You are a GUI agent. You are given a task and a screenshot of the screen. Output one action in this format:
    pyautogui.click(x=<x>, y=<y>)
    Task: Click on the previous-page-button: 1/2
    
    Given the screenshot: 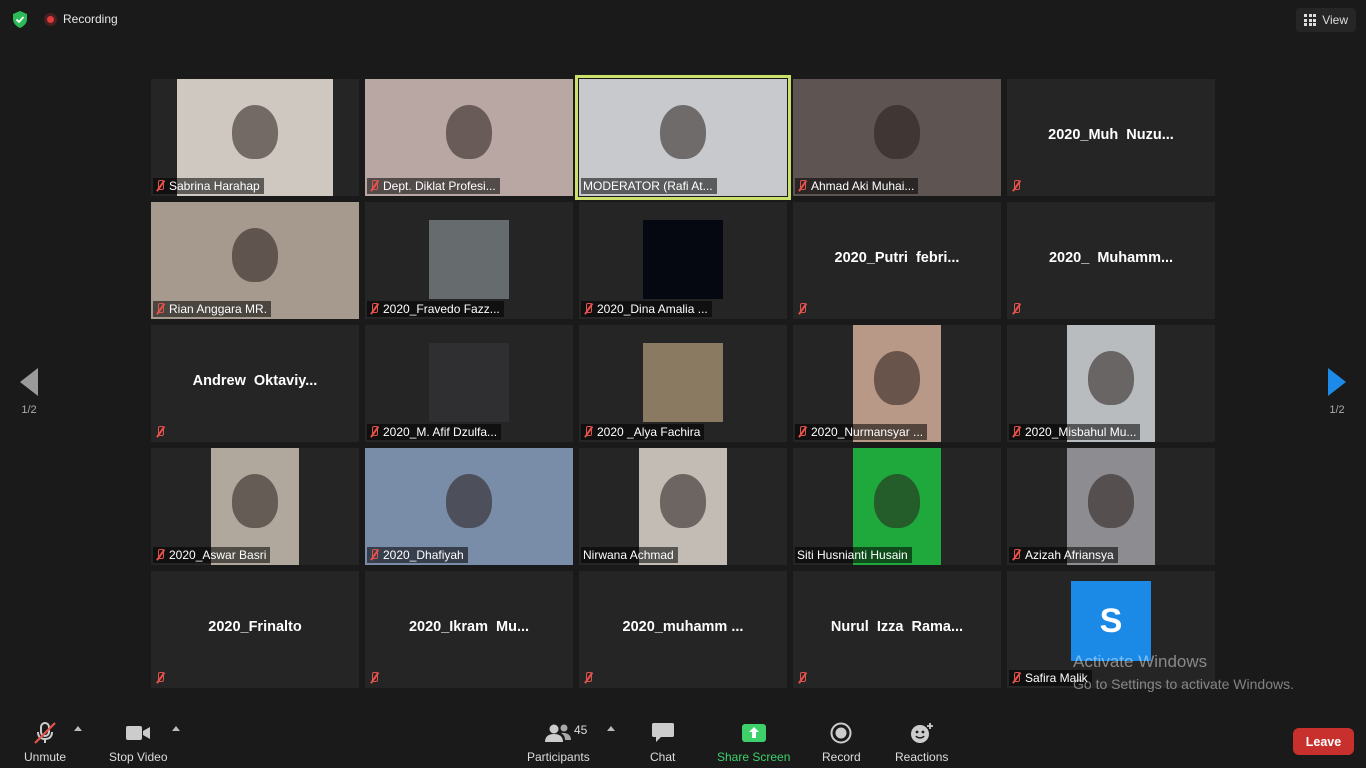 What is the action you would take?
    pyautogui.click(x=29, y=392)
    